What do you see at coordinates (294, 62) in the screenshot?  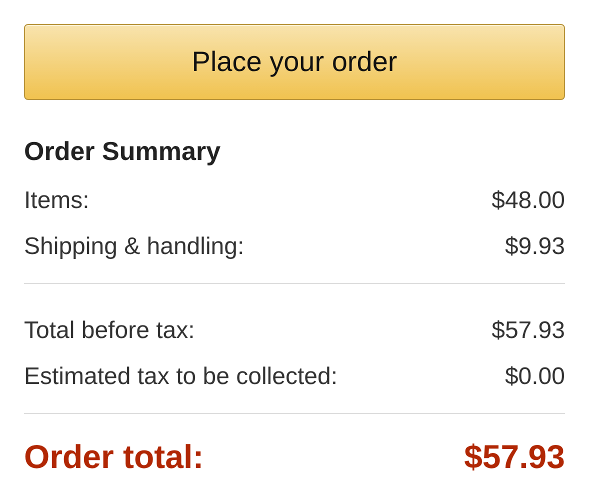 I see `place-order-button: Place your order` at bounding box center [294, 62].